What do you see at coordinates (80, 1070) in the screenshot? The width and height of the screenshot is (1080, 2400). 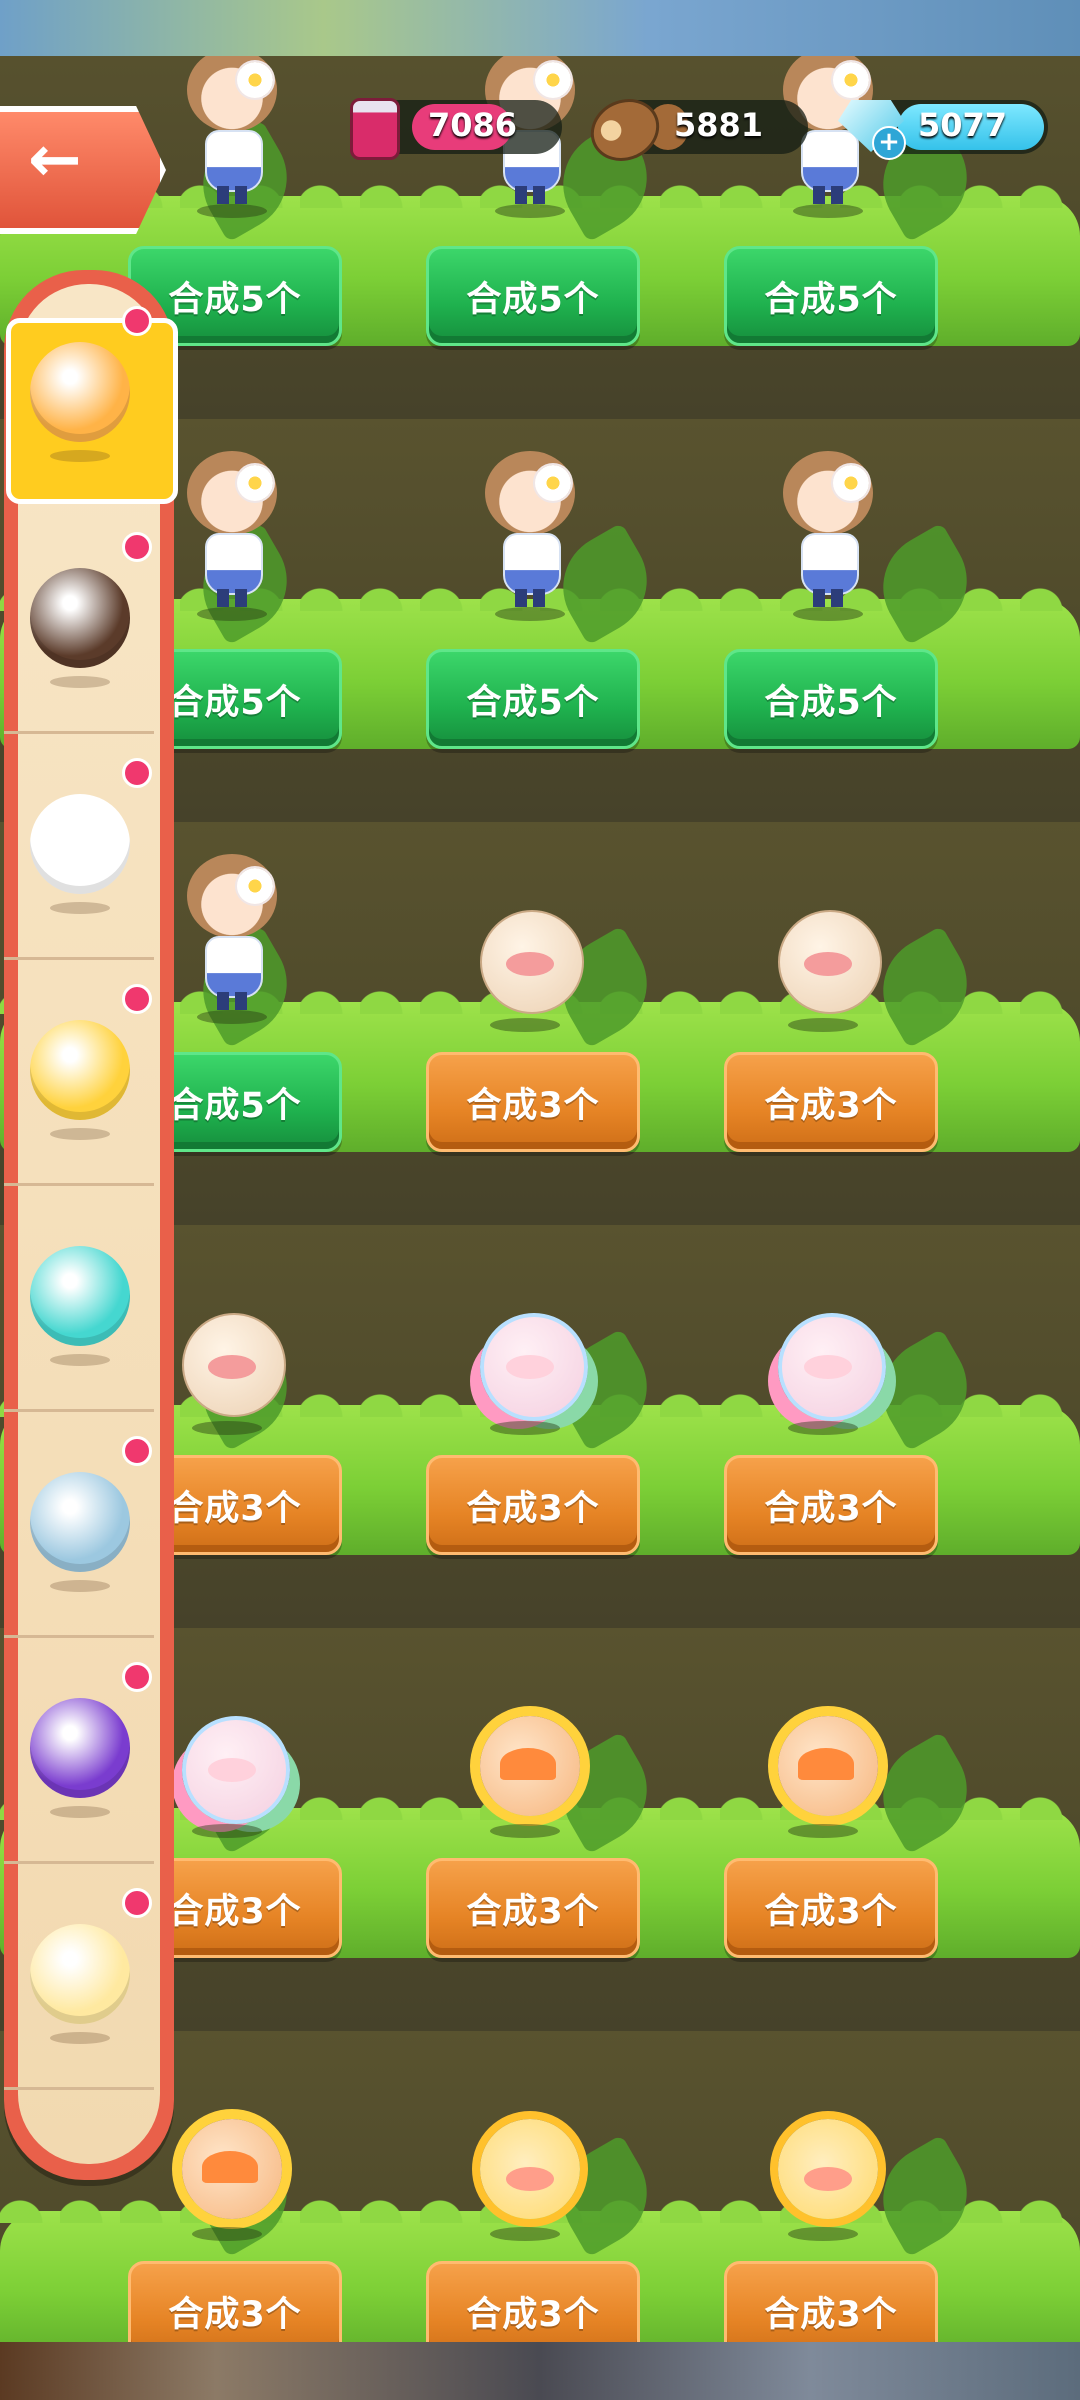 I see `blue-hooded-chick-icon` at bounding box center [80, 1070].